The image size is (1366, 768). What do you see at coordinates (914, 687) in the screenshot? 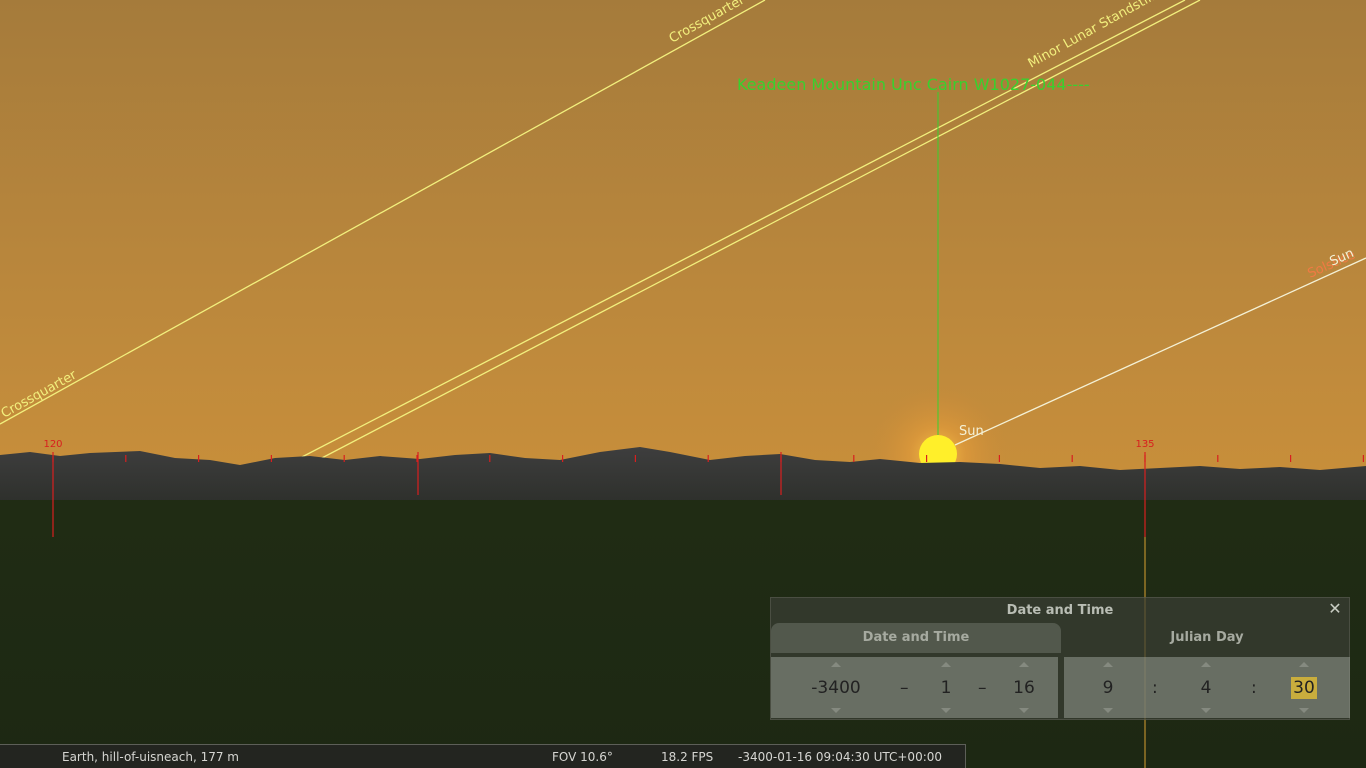
I see `date-panel: -3400 – 1 – 16` at bounding box center [914, 687].